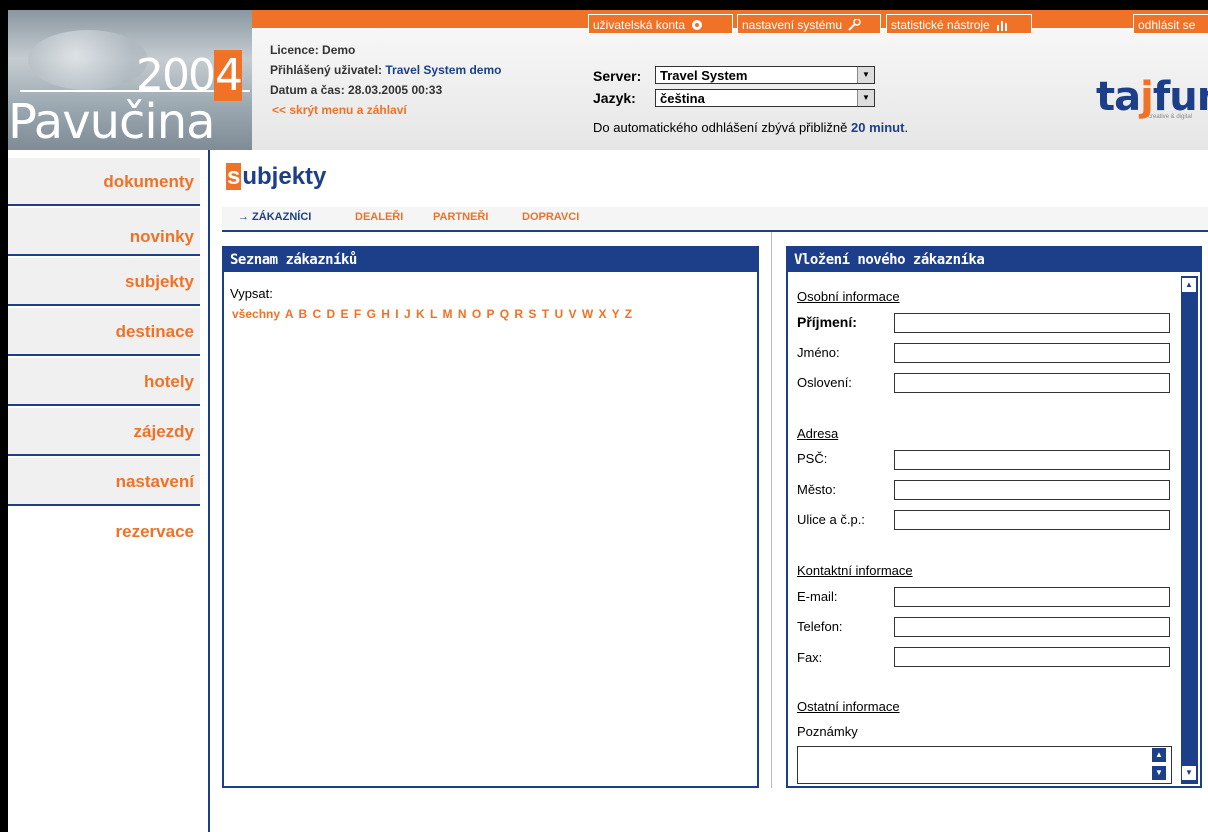 The width and height of the screenshot is (1208, 832). What do you see at coordinates (289, 314) in the screenshot?
I see `filter-letter-link: A` at bounding box center [289, 314].